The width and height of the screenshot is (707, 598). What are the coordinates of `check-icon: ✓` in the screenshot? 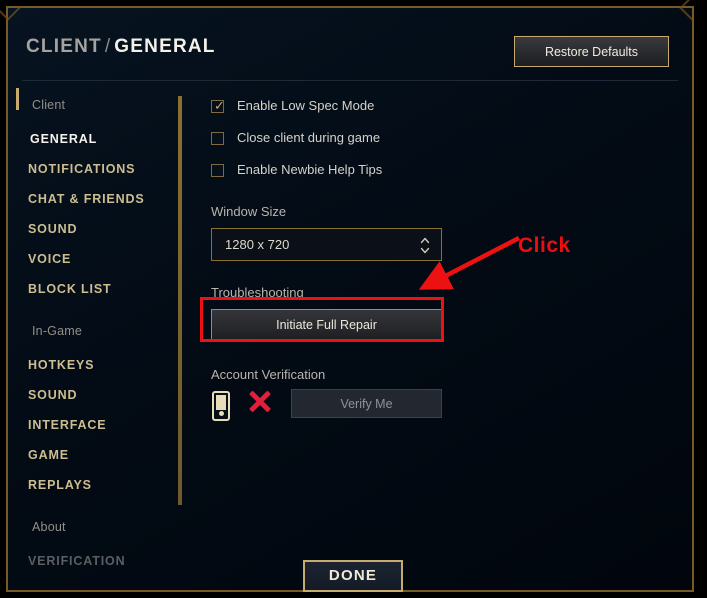 It's located at (219, 105).